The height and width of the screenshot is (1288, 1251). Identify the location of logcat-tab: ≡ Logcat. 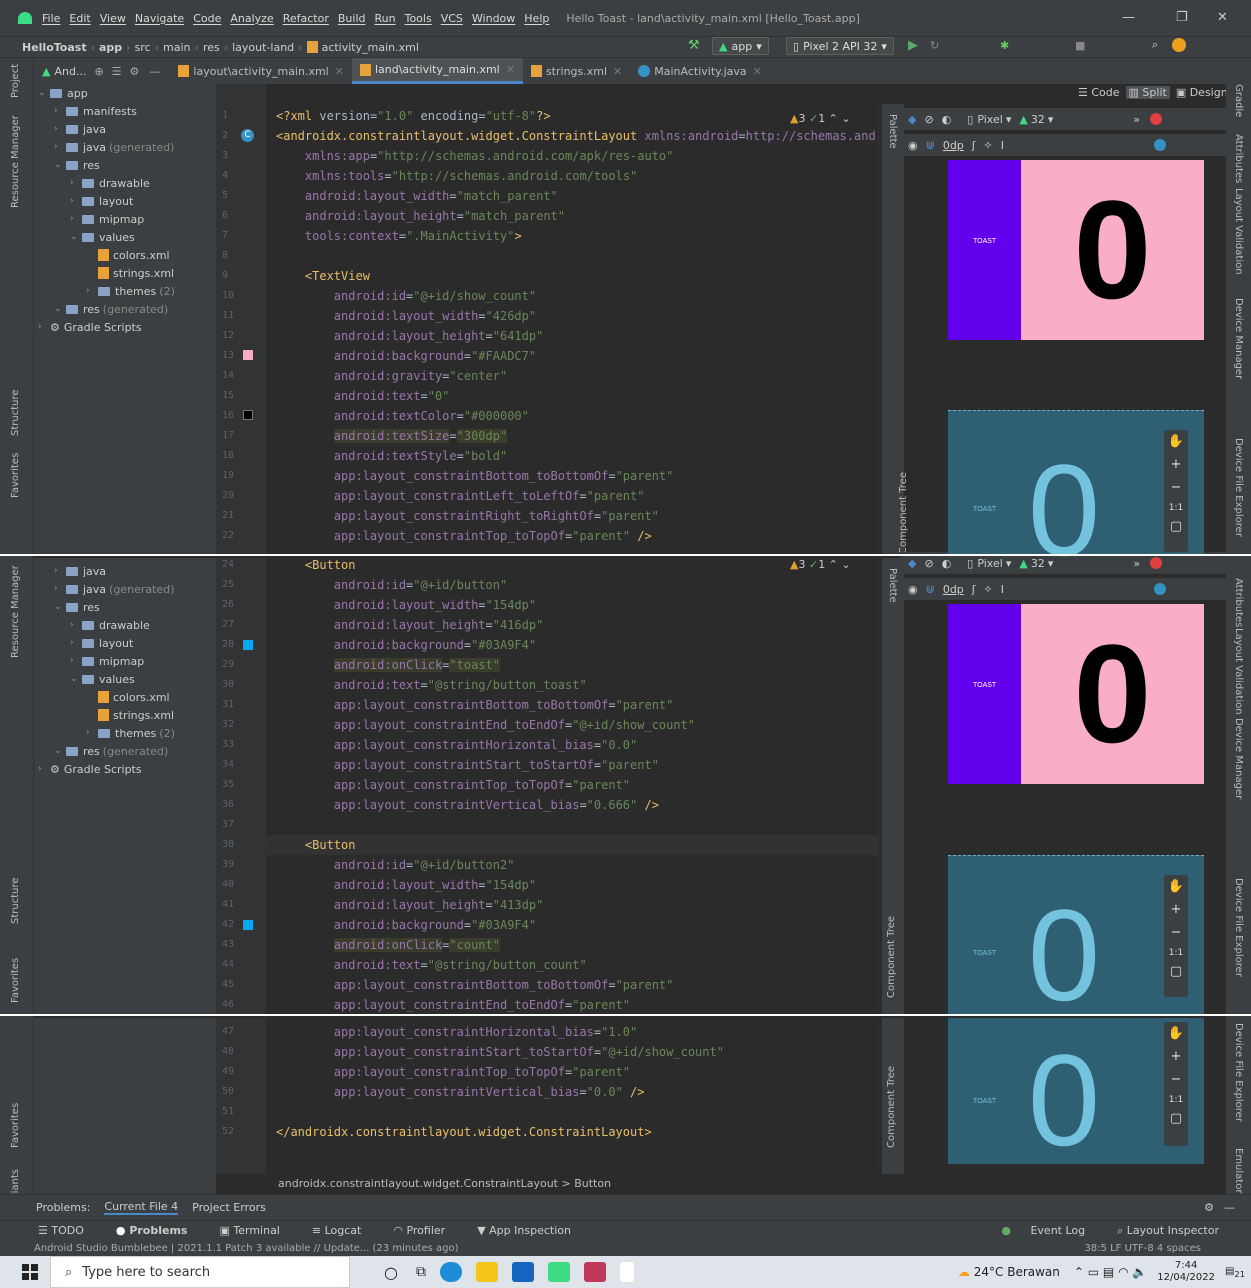
(344, 1230).